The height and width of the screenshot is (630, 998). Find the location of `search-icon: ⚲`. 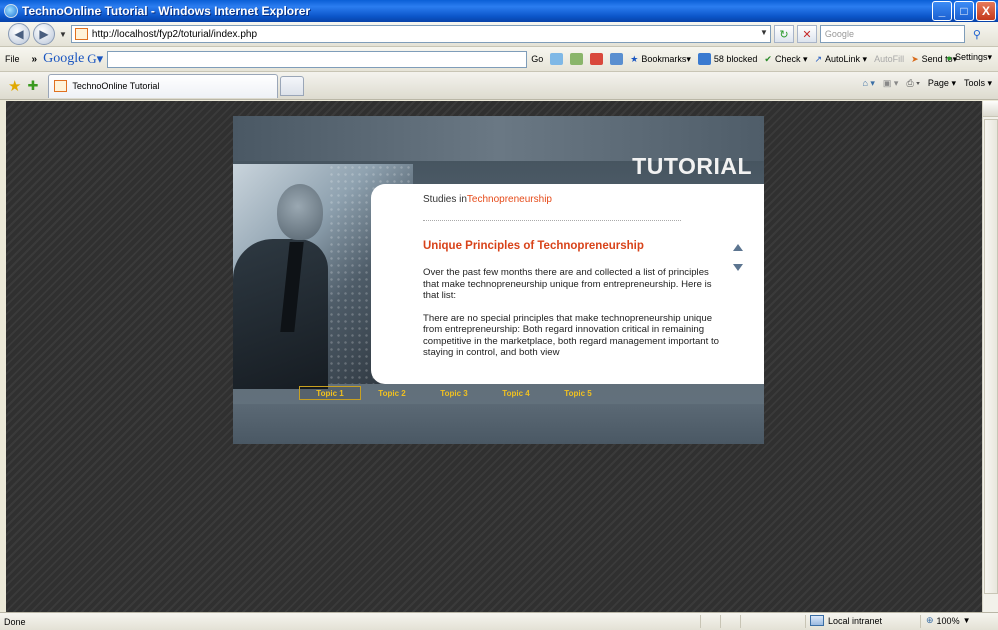

search-icon: ⚲ is located at coordinates (977, 34).